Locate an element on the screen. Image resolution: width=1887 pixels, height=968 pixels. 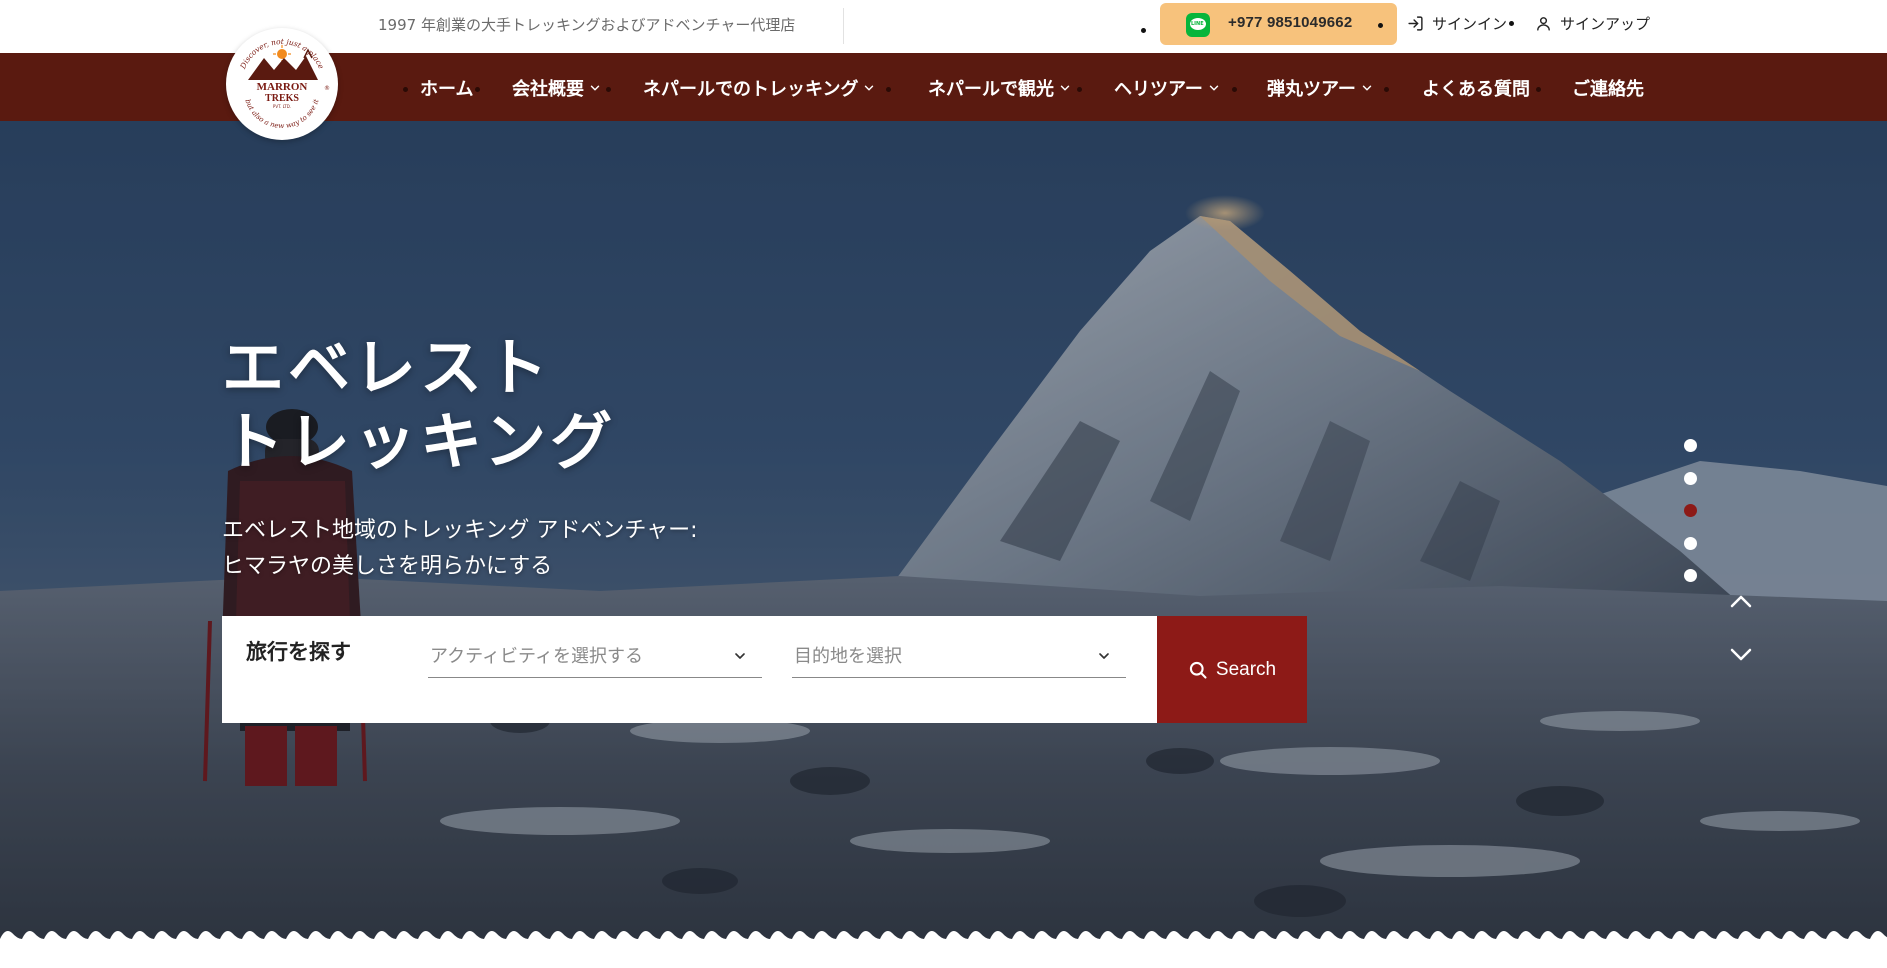
nav-item-label: 会社概要 is located at coordinates (548, 89).